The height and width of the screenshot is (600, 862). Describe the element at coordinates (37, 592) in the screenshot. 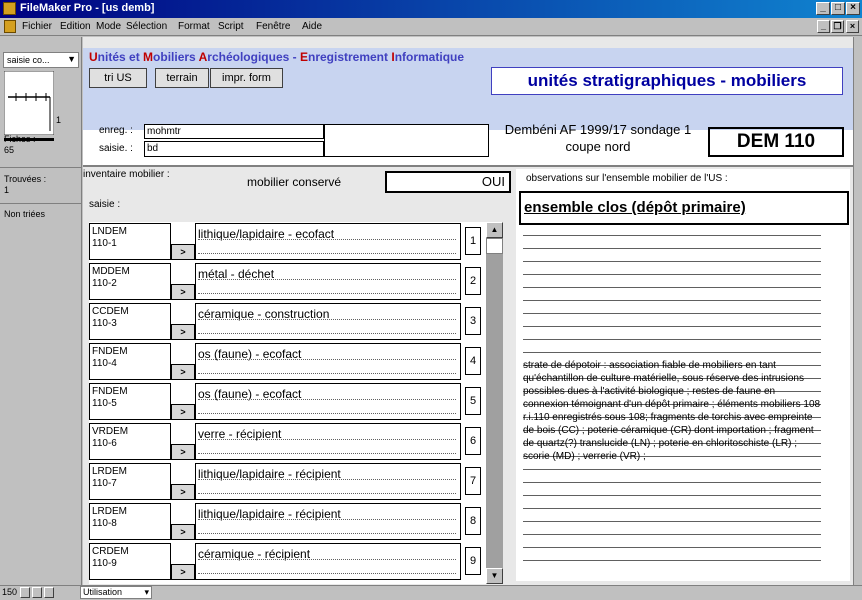

I see `zoom-in-icon` at that location.